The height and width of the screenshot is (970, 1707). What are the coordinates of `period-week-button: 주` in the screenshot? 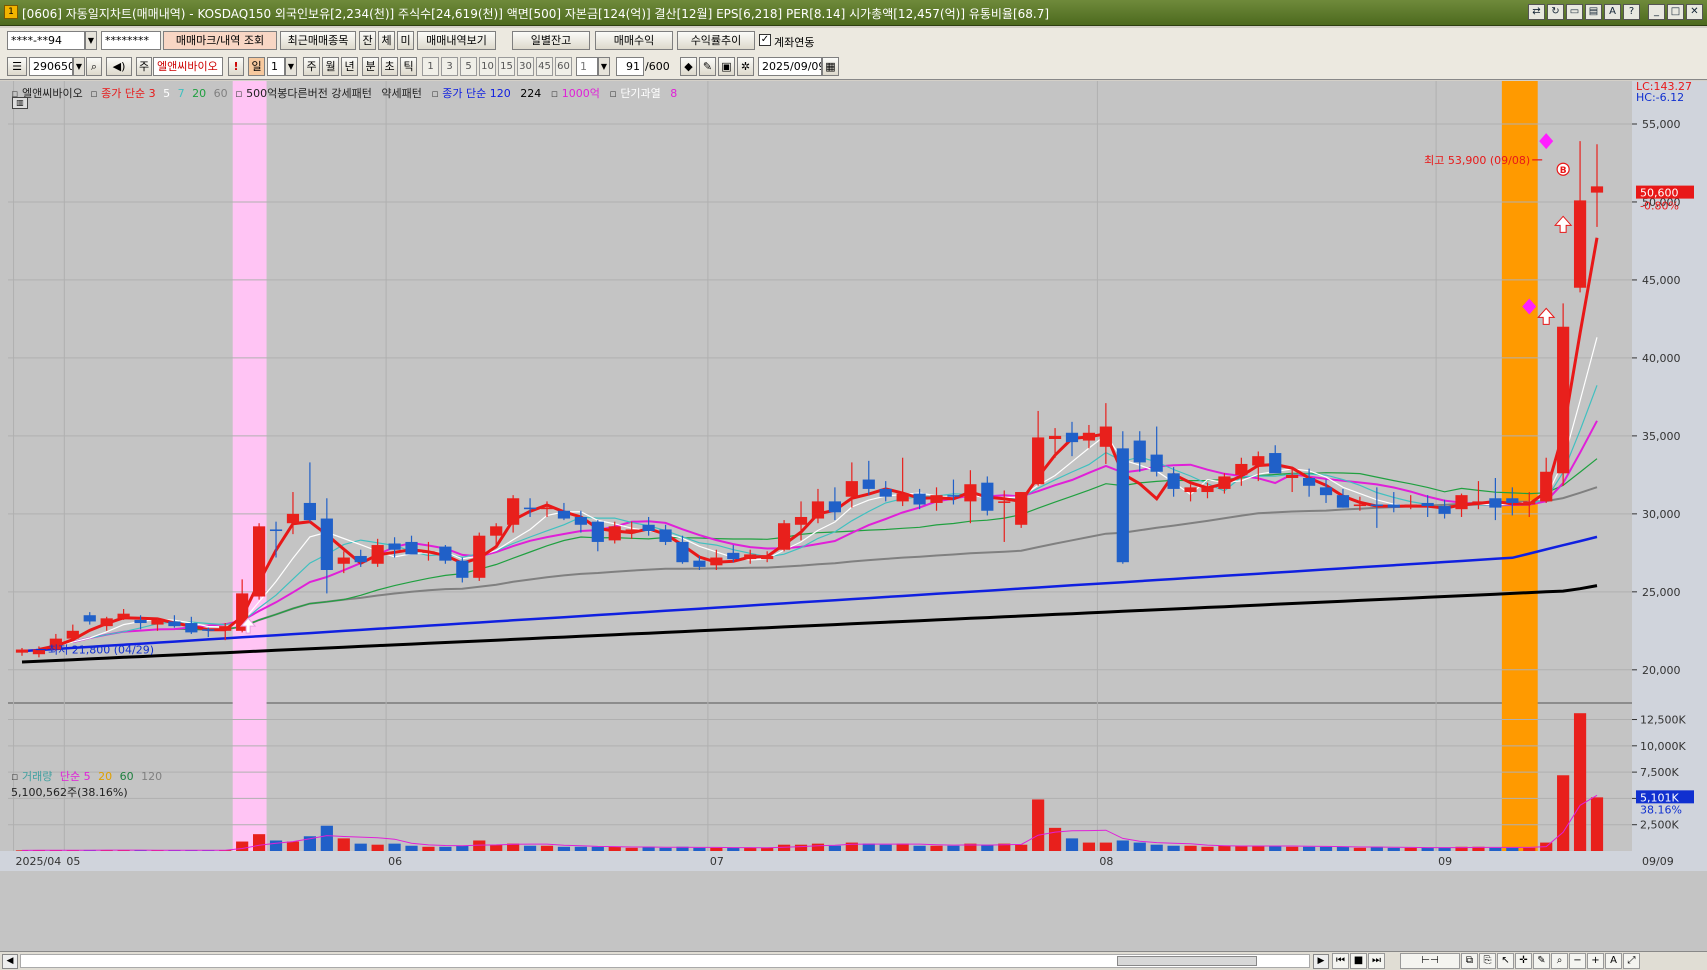 It's located at (311, 66).